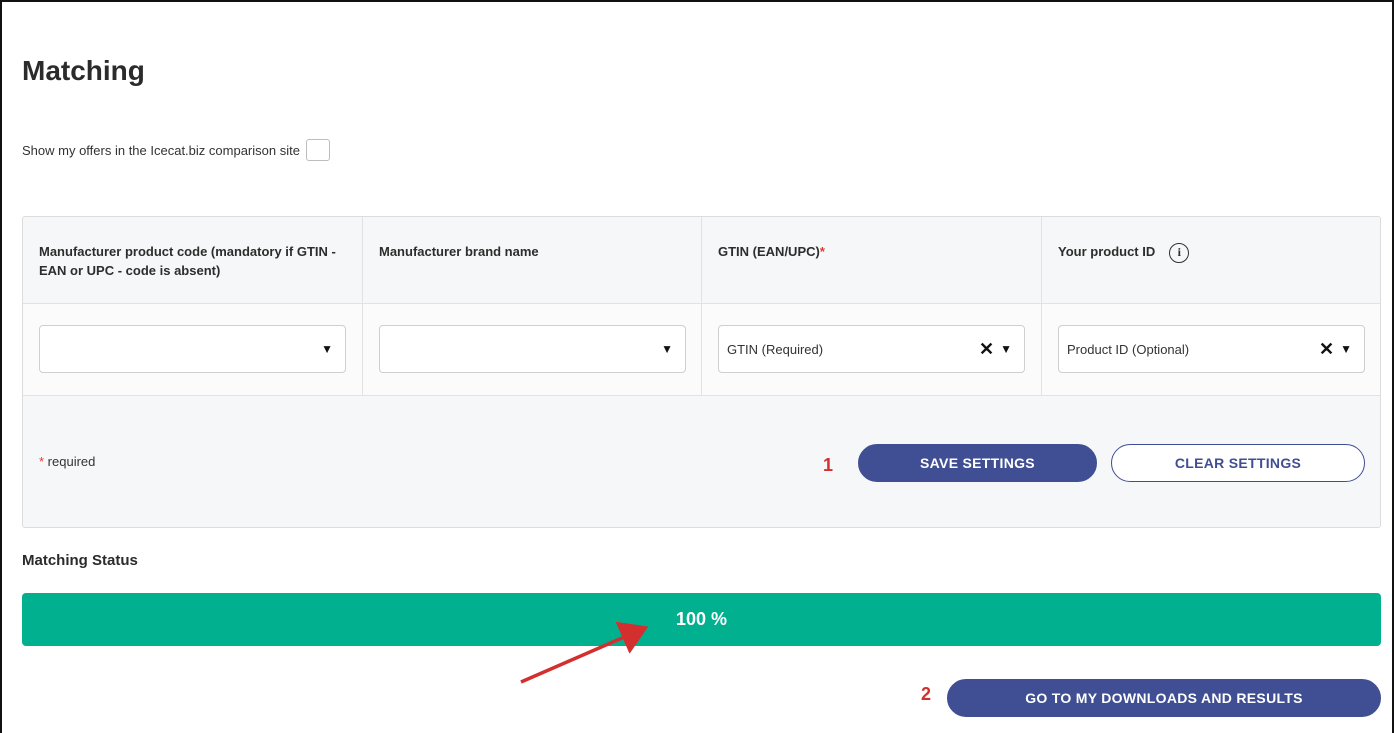 This screenshot has width=1394, height=733. Describe the element at coordinates (584, 652) in the screenshot. I see `annotation-arrow-icon` at that location.